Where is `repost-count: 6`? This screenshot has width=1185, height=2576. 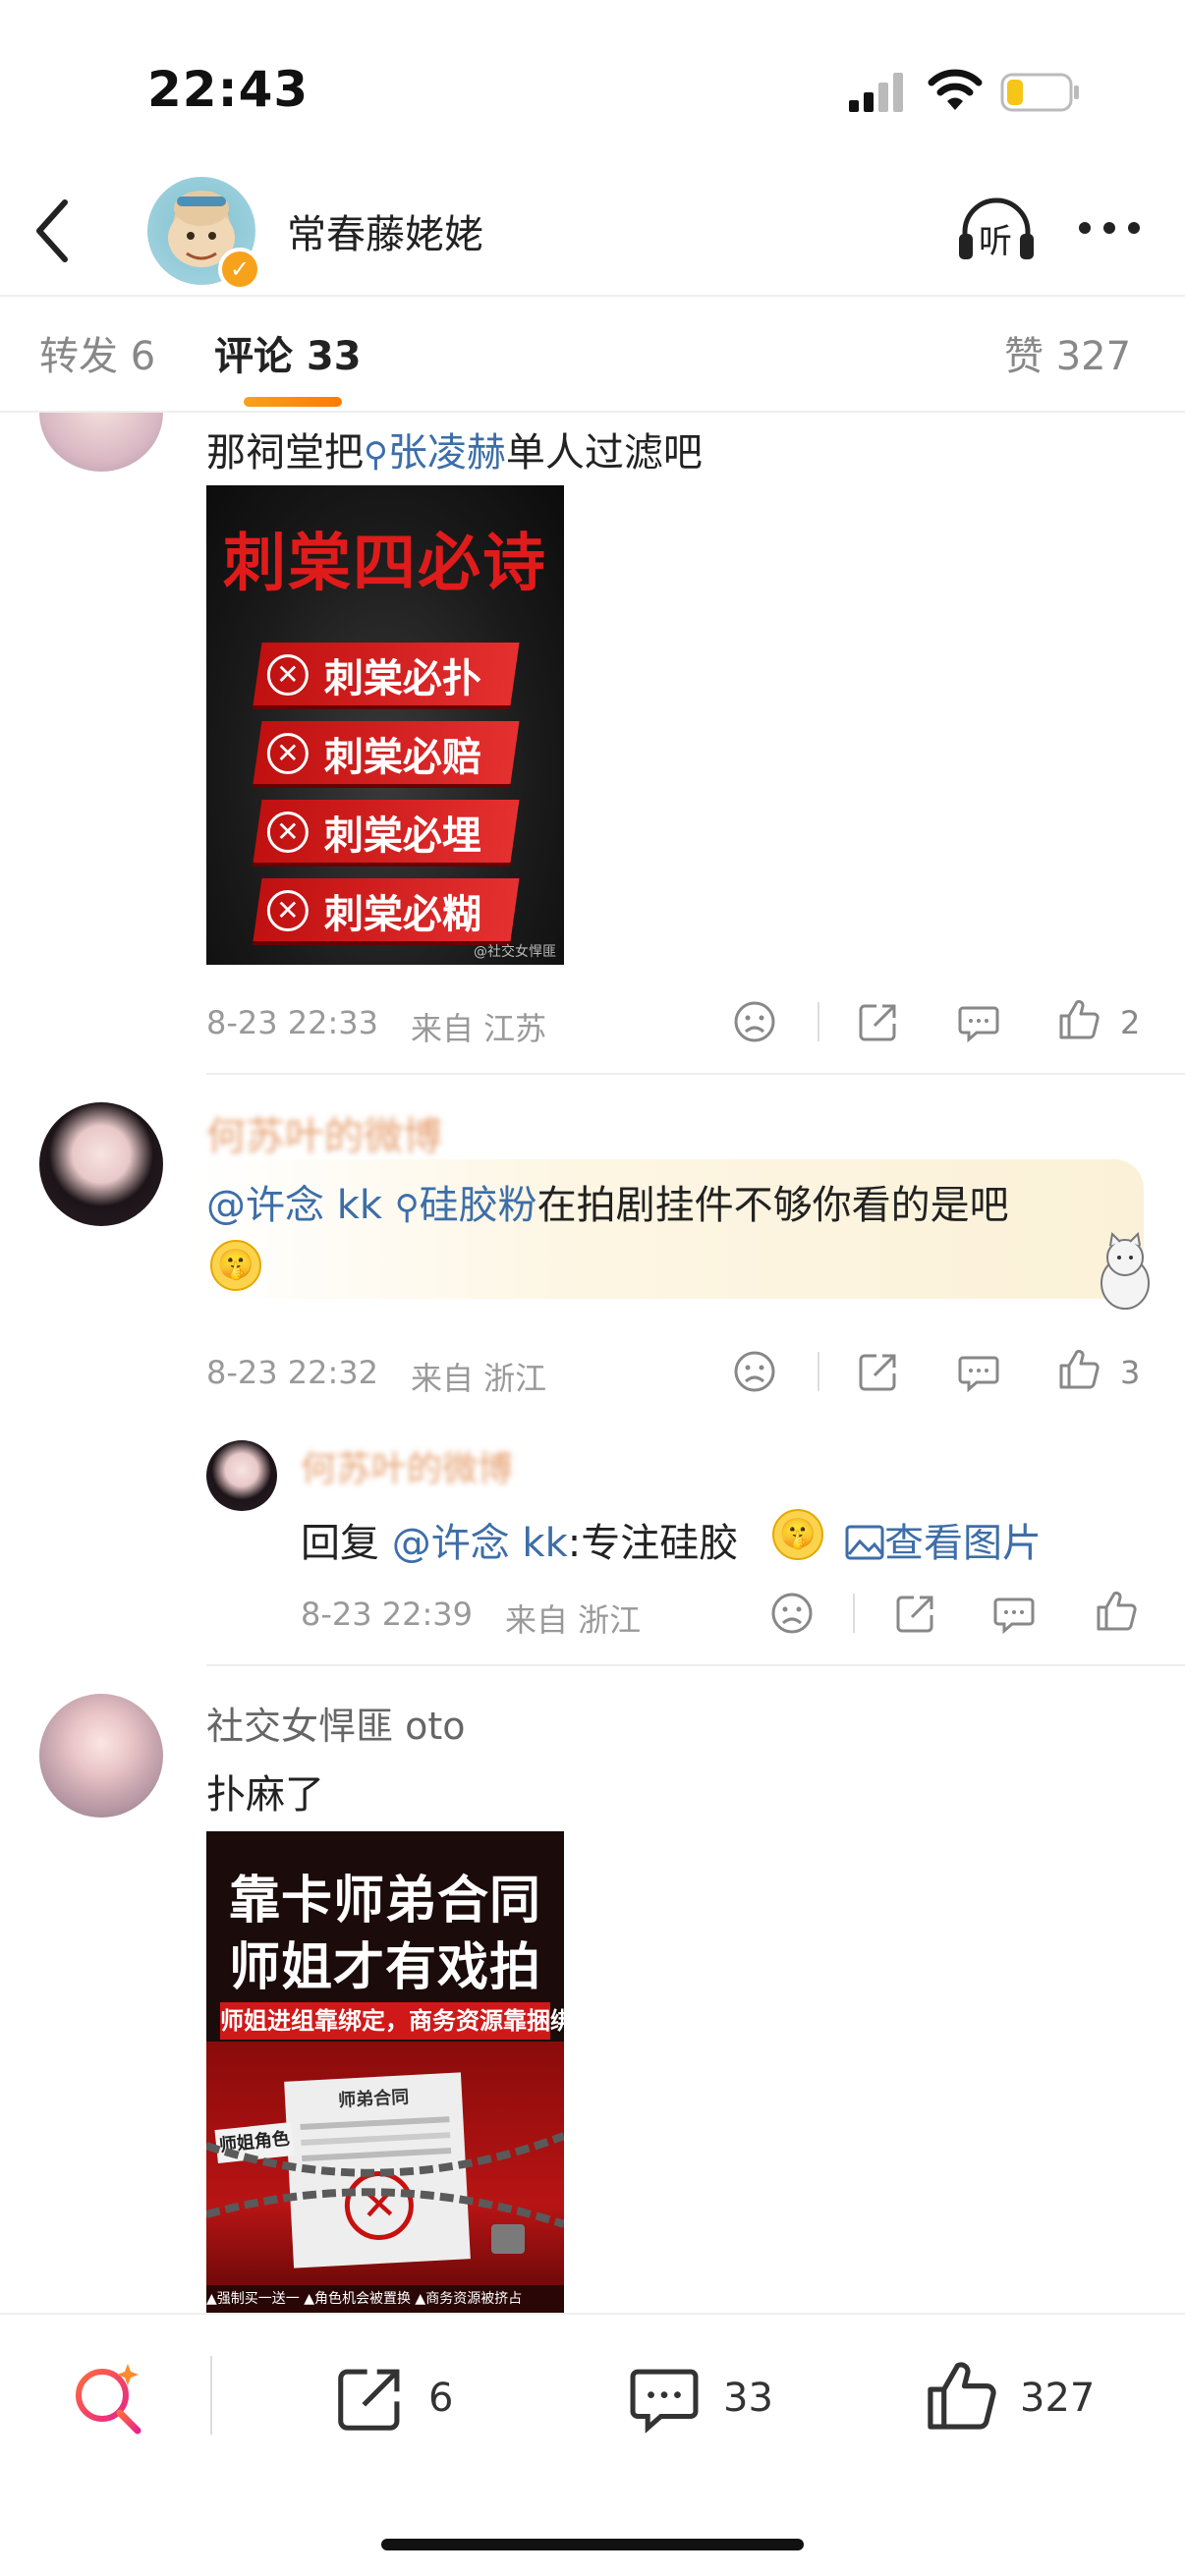
repost-count: 6 is located at coordinates (441, 2398).